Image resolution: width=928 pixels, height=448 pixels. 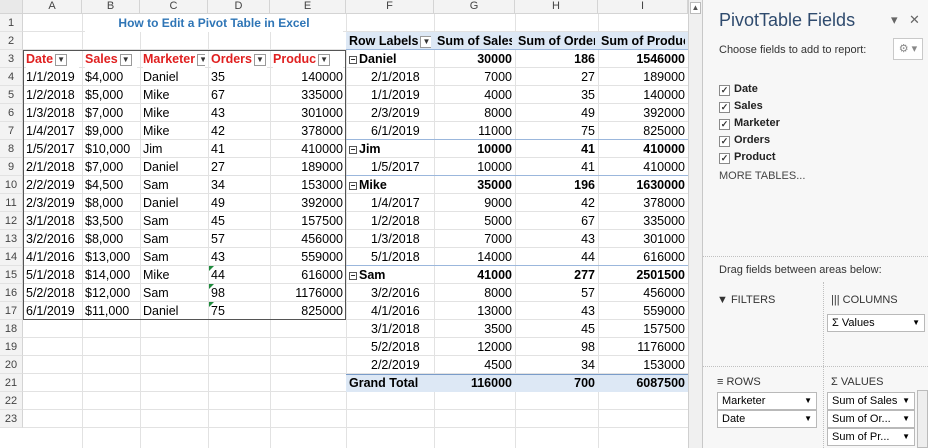 I want to click on table-cell: 43, so click(x=239, y=113).